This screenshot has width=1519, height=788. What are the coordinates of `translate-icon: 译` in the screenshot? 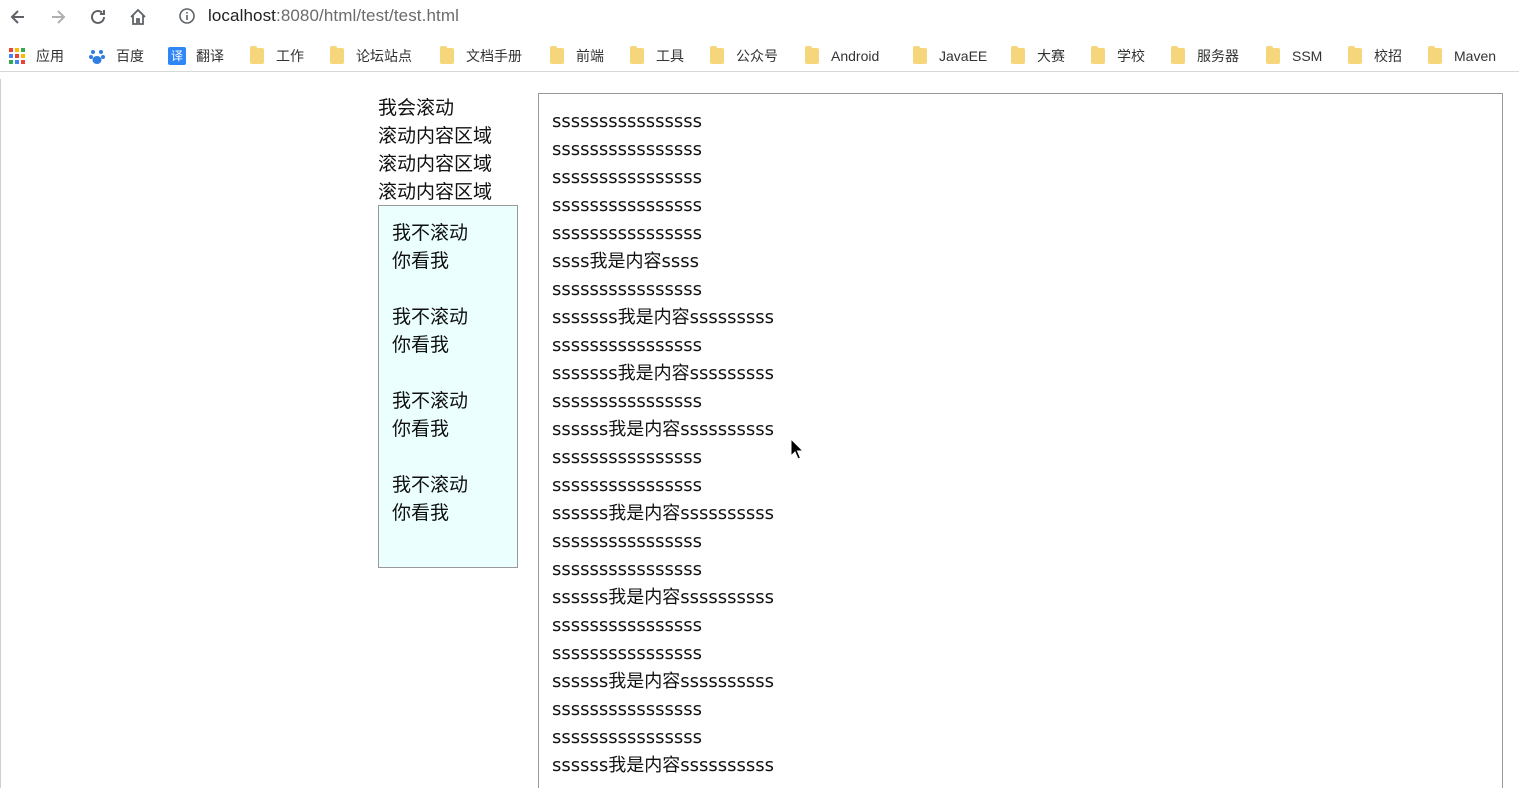 It's located at (177, 55).